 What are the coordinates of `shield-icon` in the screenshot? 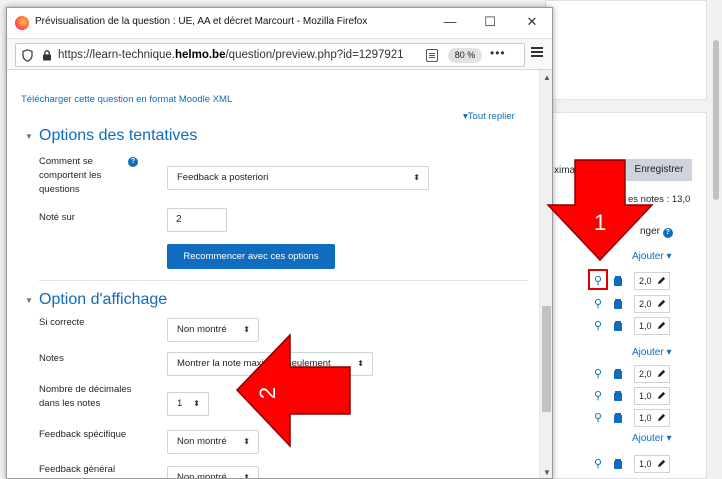 It's located at (27, 55).